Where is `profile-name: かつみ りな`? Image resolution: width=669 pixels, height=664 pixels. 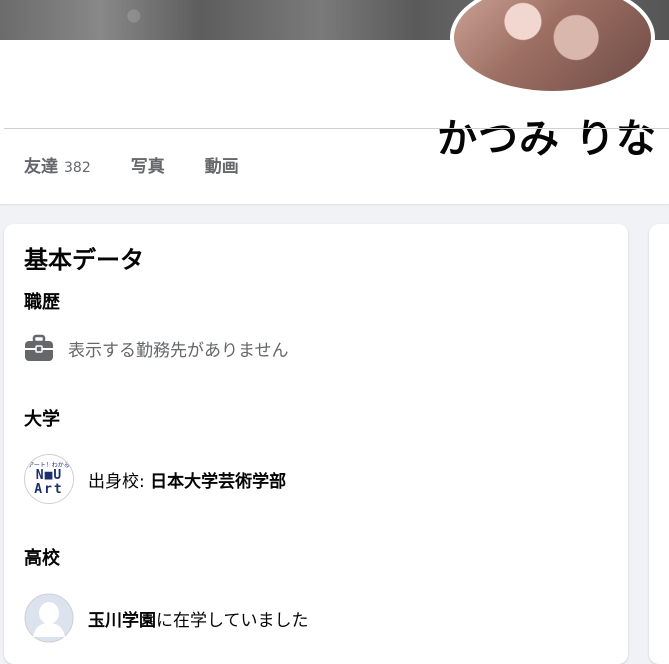
profile-name: かつみ りな is located at coordinates (547, 139).